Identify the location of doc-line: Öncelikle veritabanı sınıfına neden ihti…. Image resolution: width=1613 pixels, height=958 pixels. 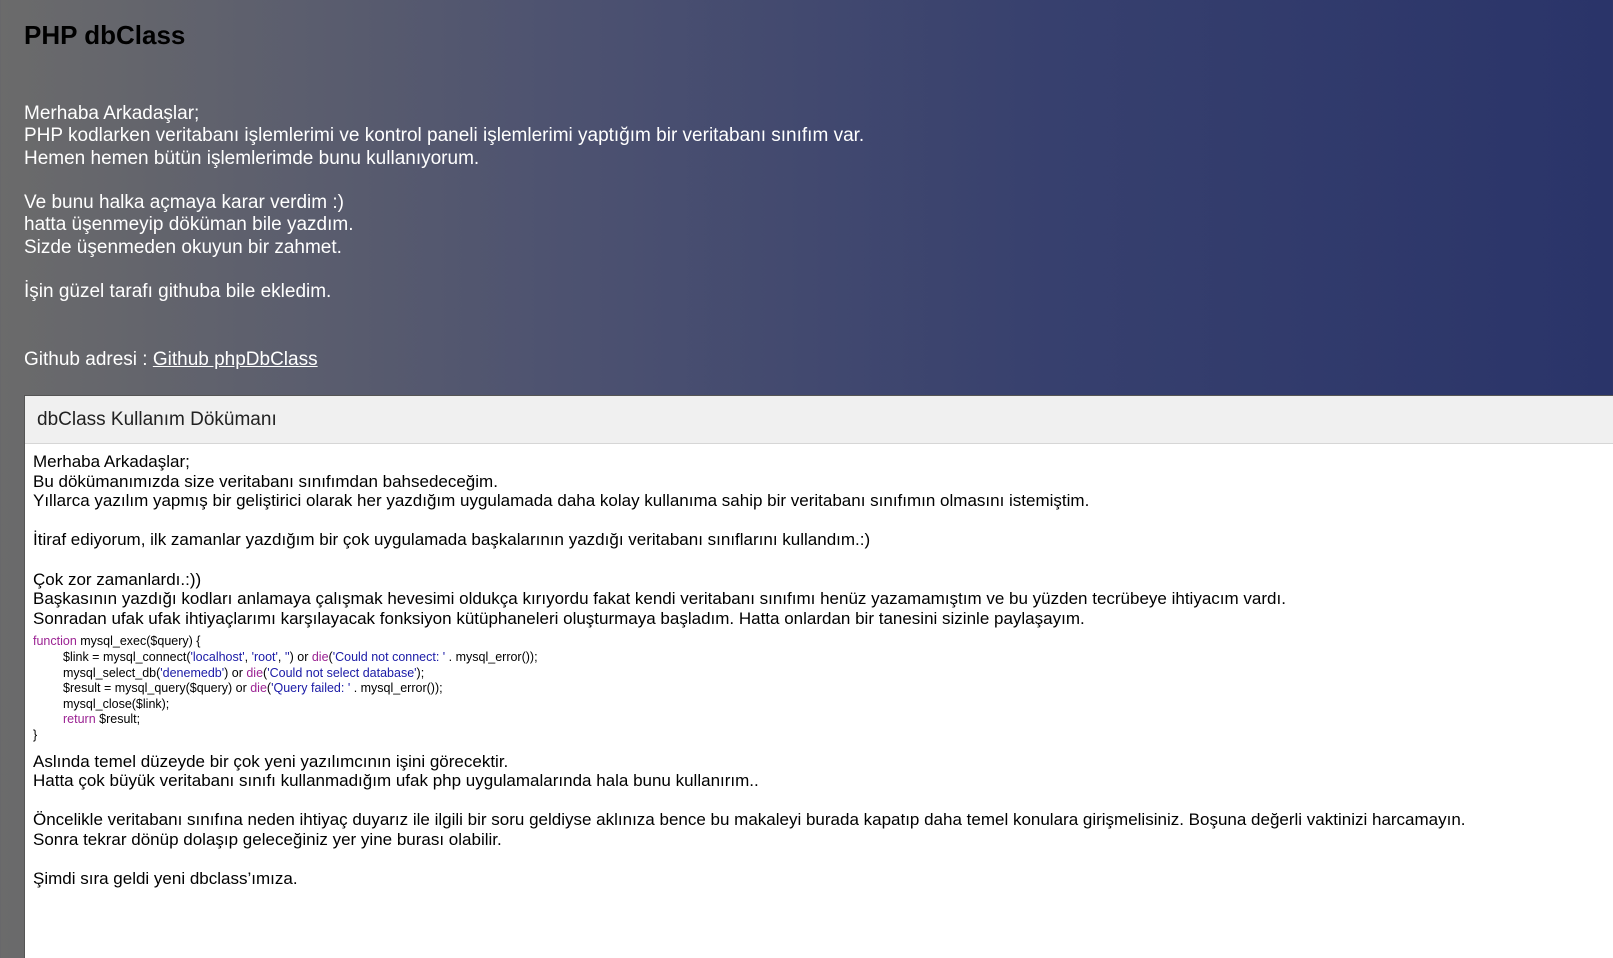
(749, 820).